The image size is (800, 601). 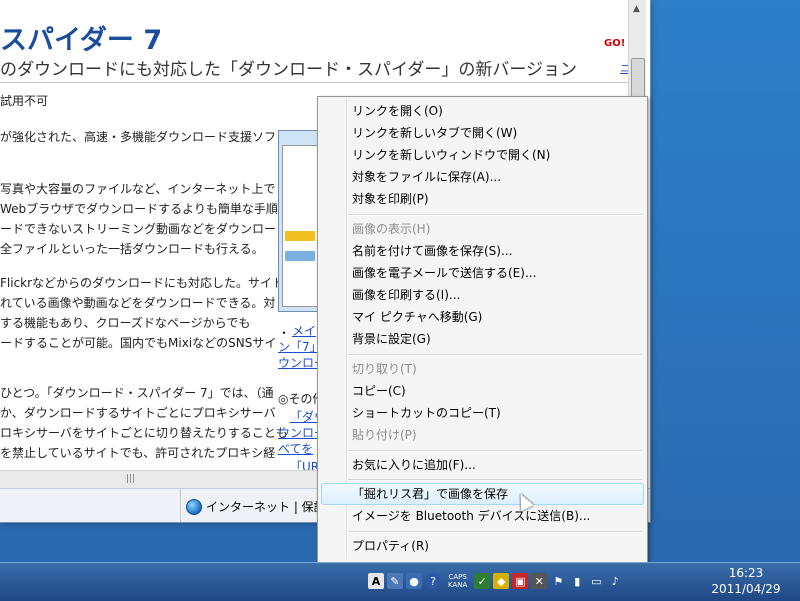 What do you see at coordinates (391, 339) in the screenshot?
I see `menu-item-set-background: 背景に設定(G)` at bounding box center [391, 339].